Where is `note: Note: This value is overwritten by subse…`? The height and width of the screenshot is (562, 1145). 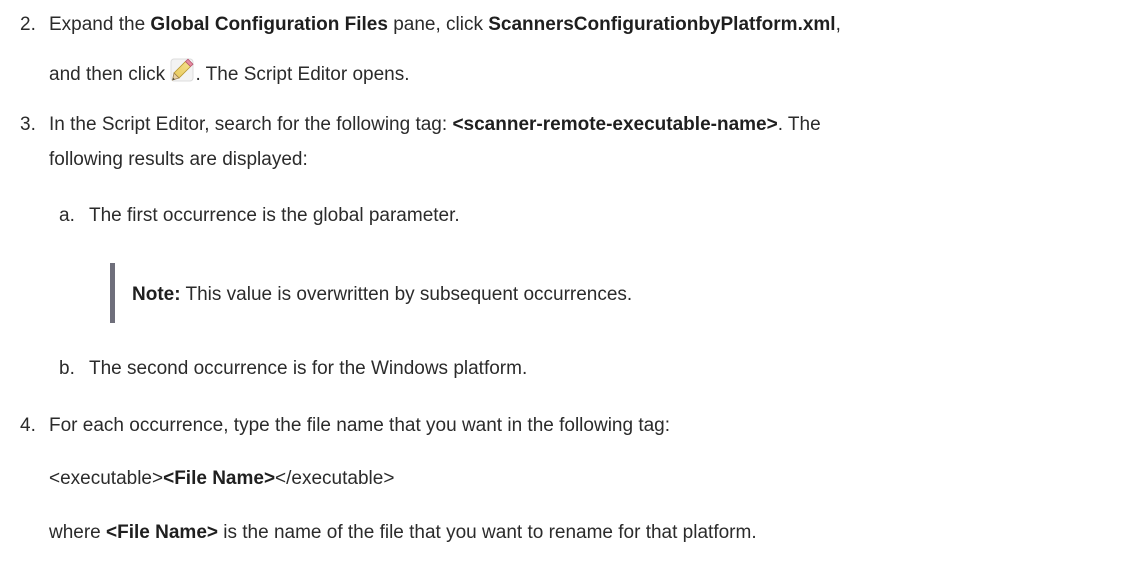 note: Note: This value is overwritten by subse… is located at coordinates (382, 295).